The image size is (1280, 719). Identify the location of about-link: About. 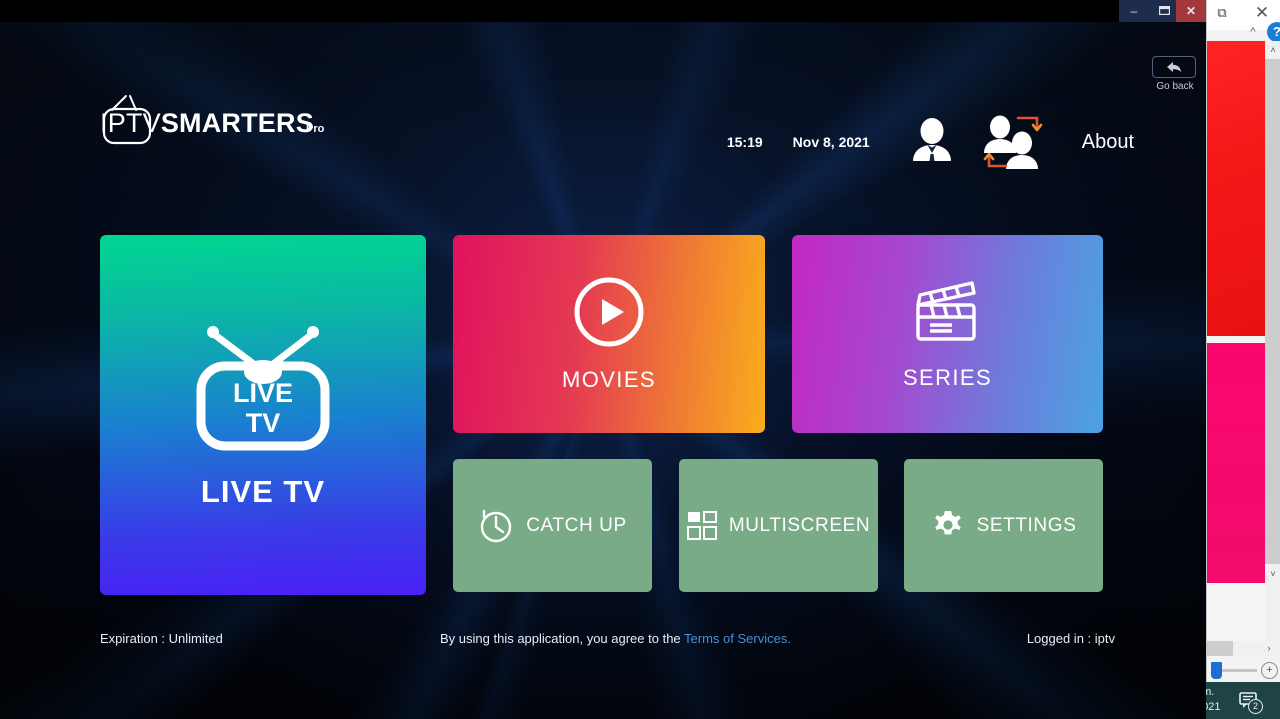
(1108, 142).